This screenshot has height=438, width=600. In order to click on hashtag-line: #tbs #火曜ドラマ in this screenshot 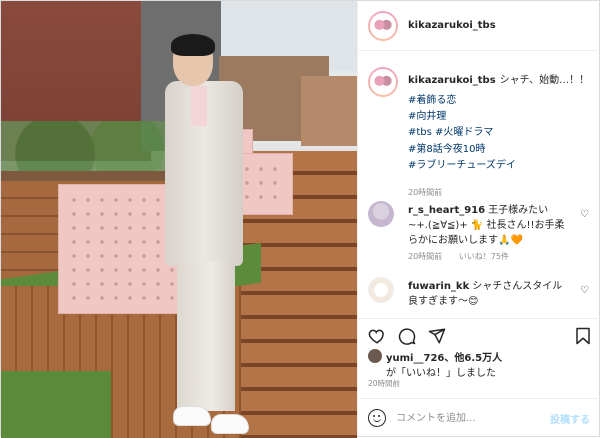, I will do `click(501, 133)`.